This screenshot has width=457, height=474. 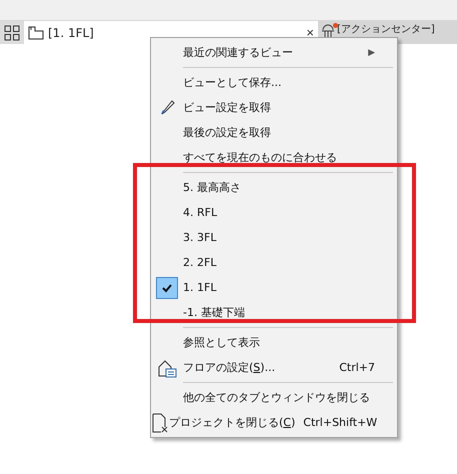 What do you see at coordinates (274, 212) in the screenshot?
I see `menu-item: 4. RFL` at bounding box center [274, 212].